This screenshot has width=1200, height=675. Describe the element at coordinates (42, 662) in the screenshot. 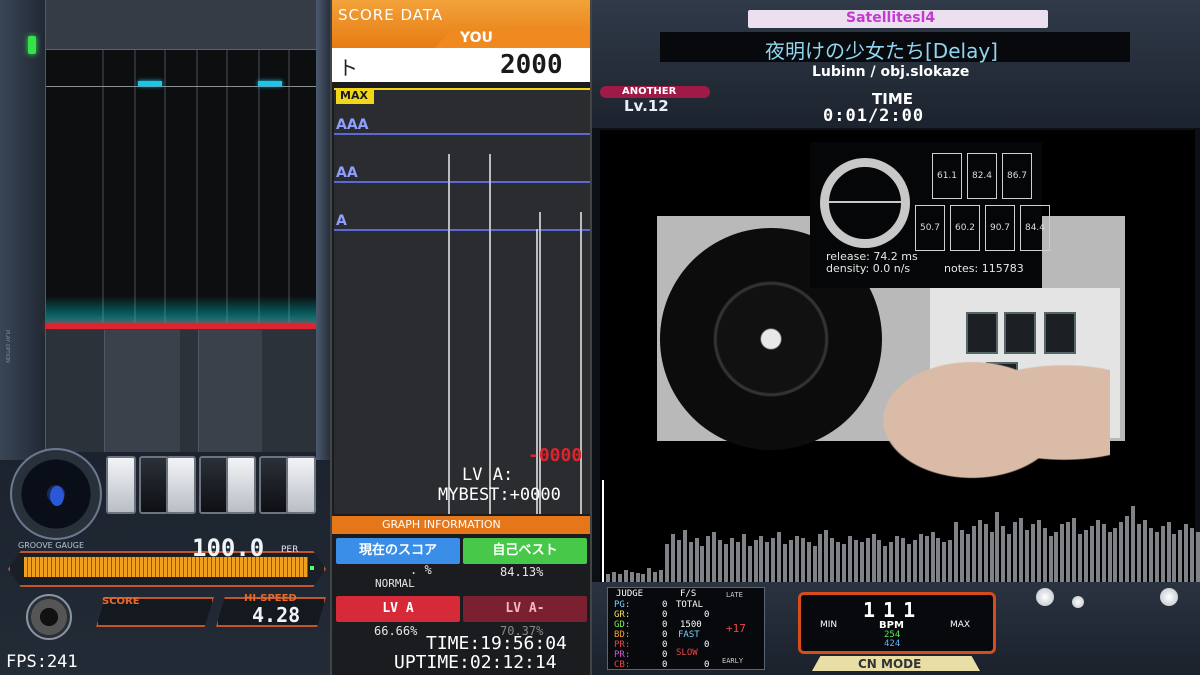

I see `fps-counter: FPS:241` at that location.